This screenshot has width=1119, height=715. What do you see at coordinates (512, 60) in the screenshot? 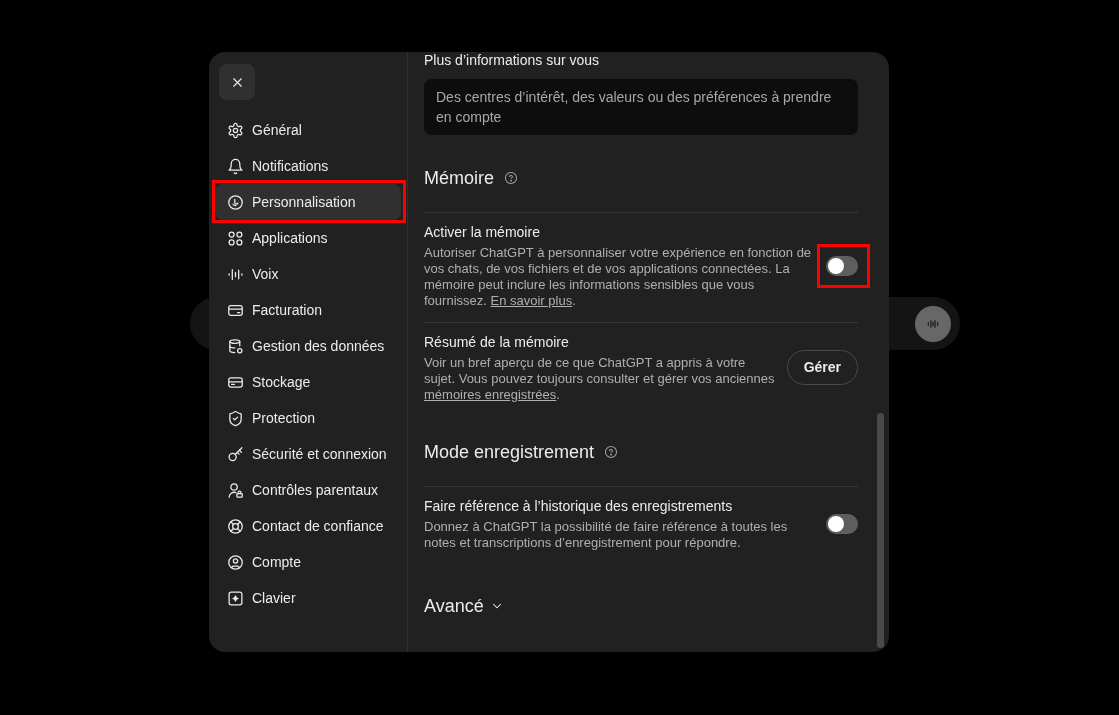
I see `field-label: Plus d’informations sur vous` at bounding box center [512, 60].